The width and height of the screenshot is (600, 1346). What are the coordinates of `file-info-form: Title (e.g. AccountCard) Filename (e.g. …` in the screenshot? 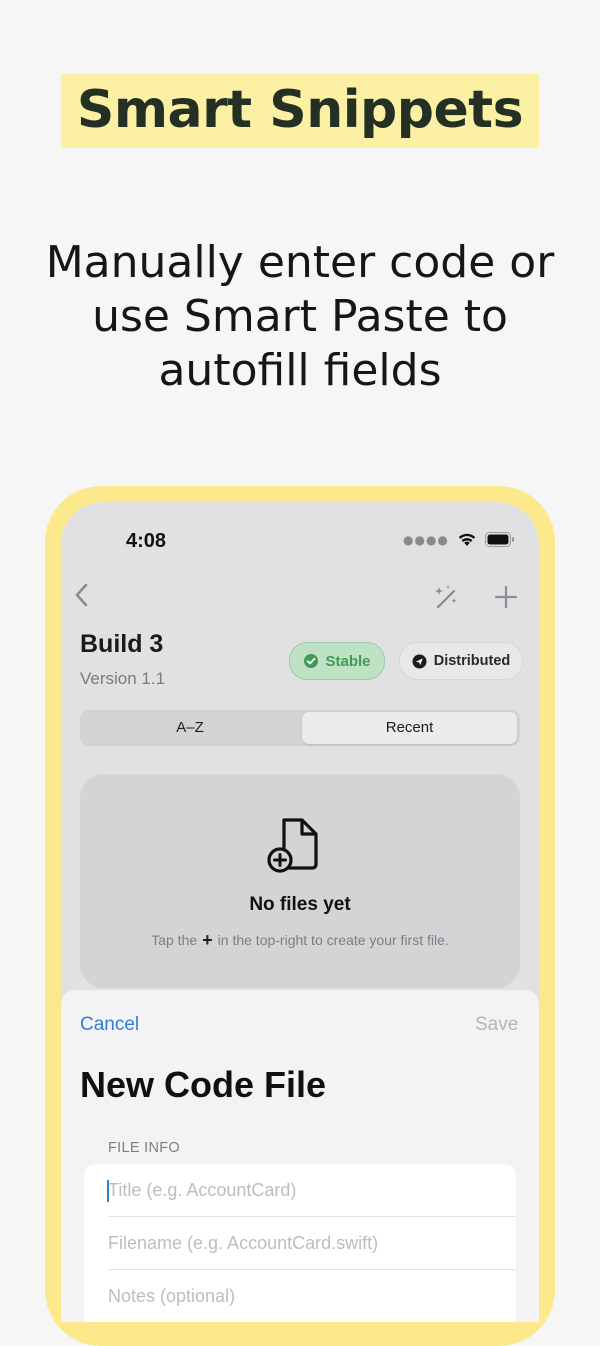 It's located at (300, 1243).